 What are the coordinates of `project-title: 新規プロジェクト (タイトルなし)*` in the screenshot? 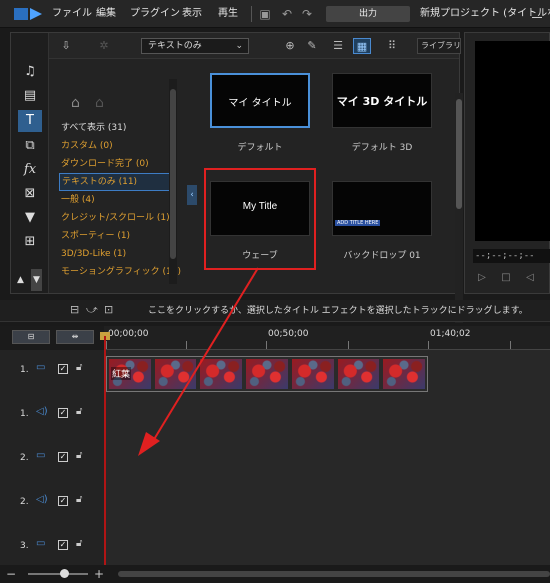 It's located at (485, 13).